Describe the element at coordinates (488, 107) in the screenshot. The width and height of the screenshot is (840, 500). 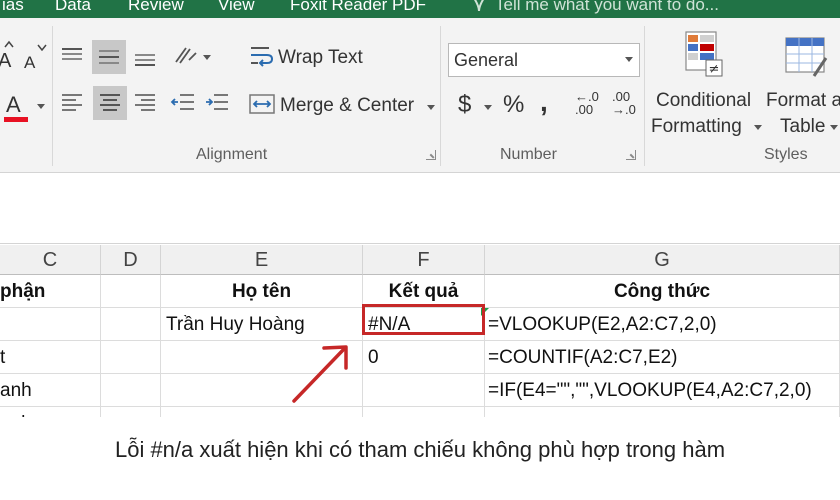
I see `currency-dropdown-icon` at that location.